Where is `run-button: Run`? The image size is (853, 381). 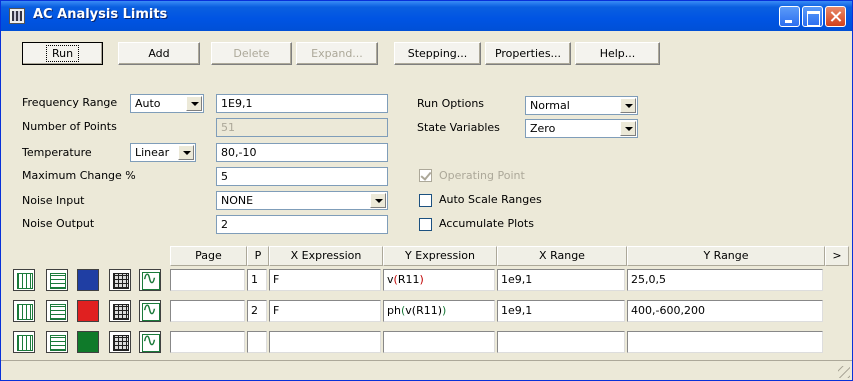
run-button: Run is located at coordinates (62, 53).